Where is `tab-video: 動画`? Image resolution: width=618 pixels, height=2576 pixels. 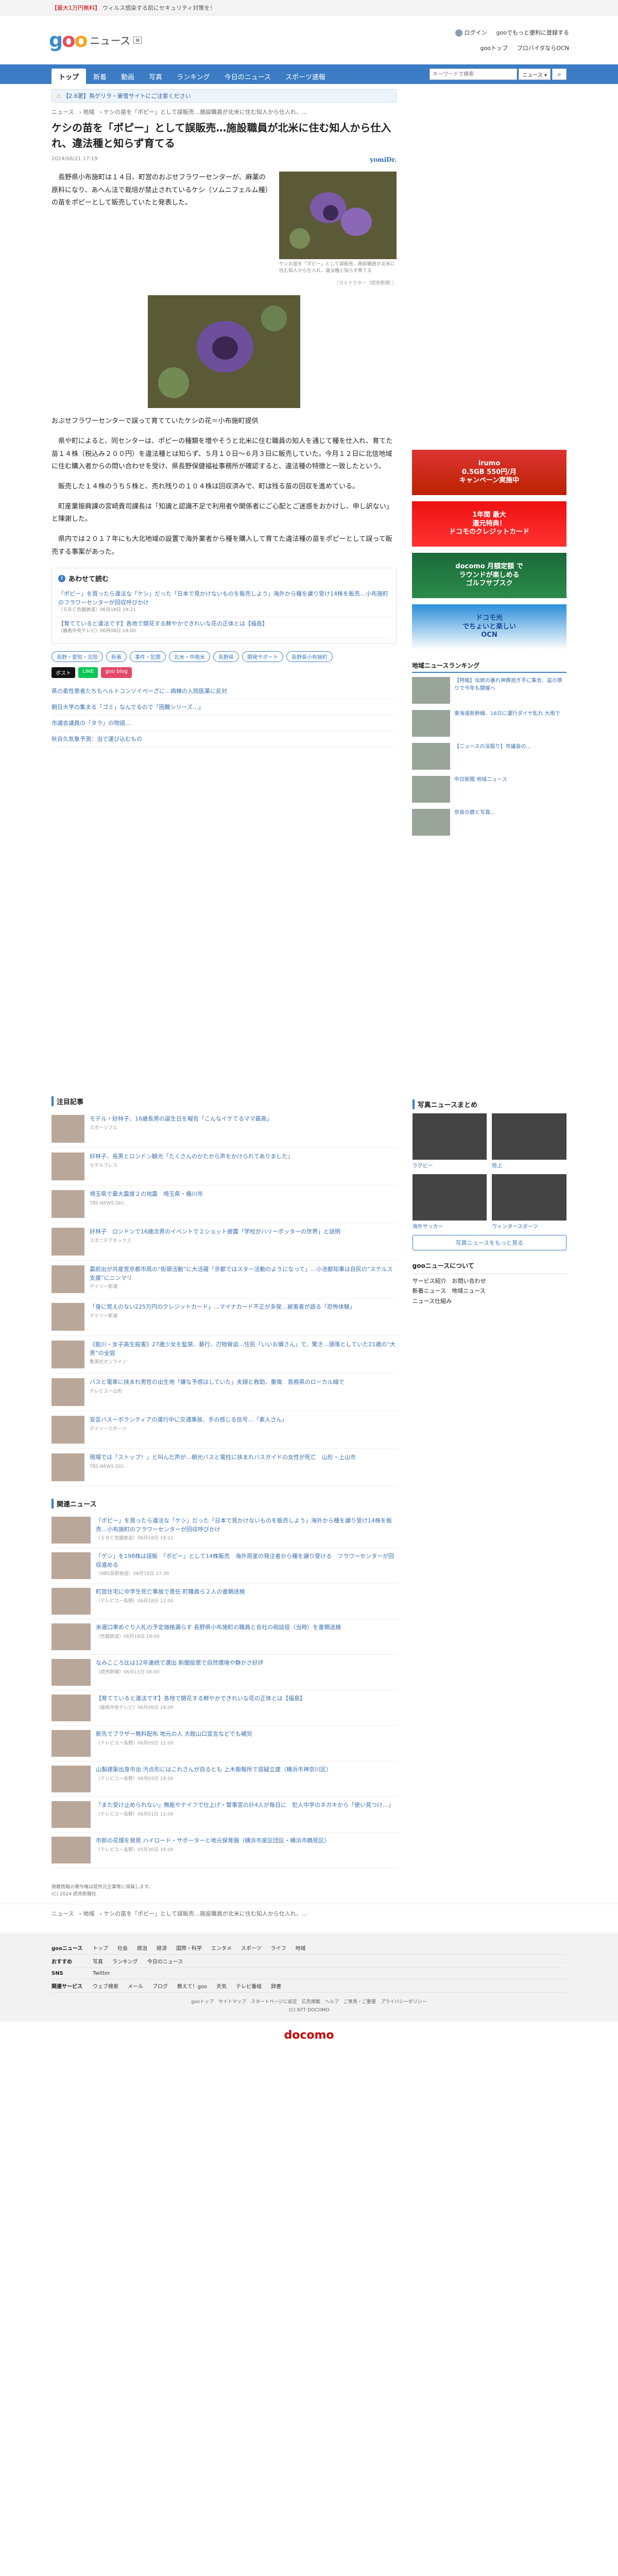 tab-video: 動画 is located at coordinates (128, 76).